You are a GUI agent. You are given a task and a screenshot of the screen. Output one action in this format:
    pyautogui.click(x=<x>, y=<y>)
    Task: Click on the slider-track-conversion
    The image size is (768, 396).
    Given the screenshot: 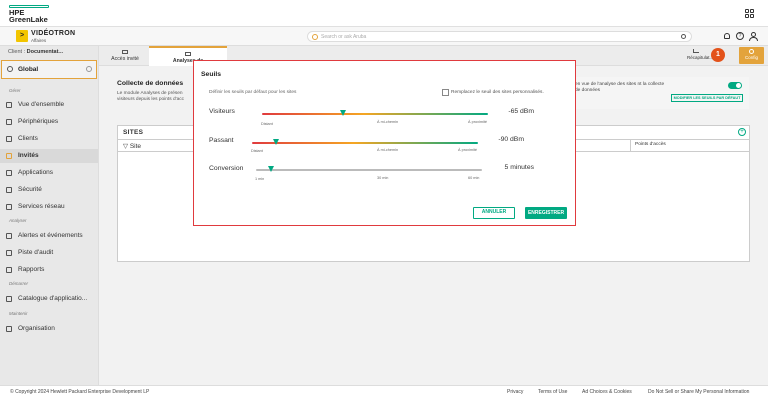 What is the action you would take?
    pyautogui.click(x=369, y=170)
    